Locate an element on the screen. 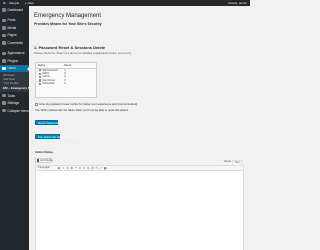 The height and width of the screenshot is (250, 320). sidebar-item-label: Dashboard is located at coordinates (15, 9).